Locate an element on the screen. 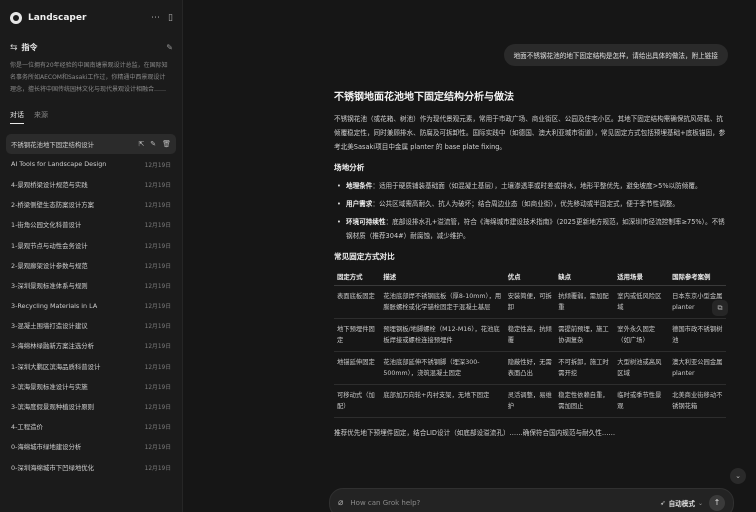 The width and height of the screenshot is (756, 512). section-heading: 场地分析 is located at coordinates (349, 167).